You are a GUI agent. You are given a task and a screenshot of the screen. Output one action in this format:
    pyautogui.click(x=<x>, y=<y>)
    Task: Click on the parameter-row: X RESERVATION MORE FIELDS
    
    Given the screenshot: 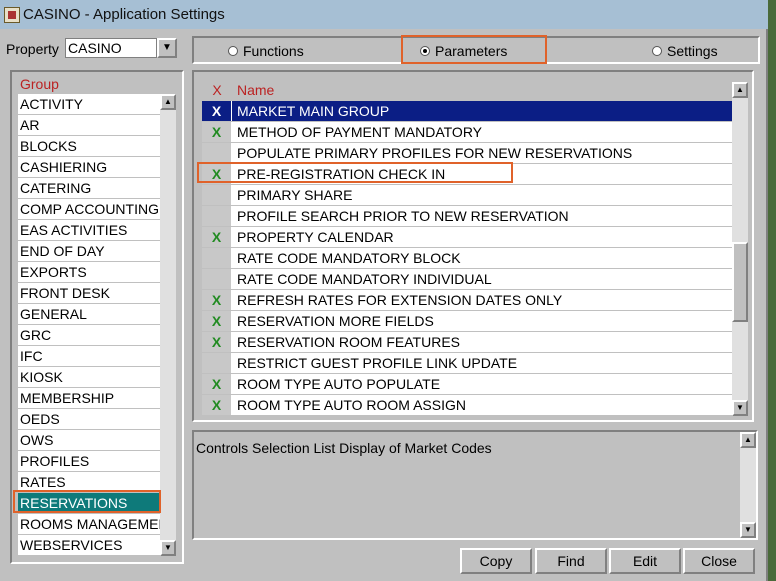 What is the action you would take?
    pyautogui.click(x=467, y=321)
    